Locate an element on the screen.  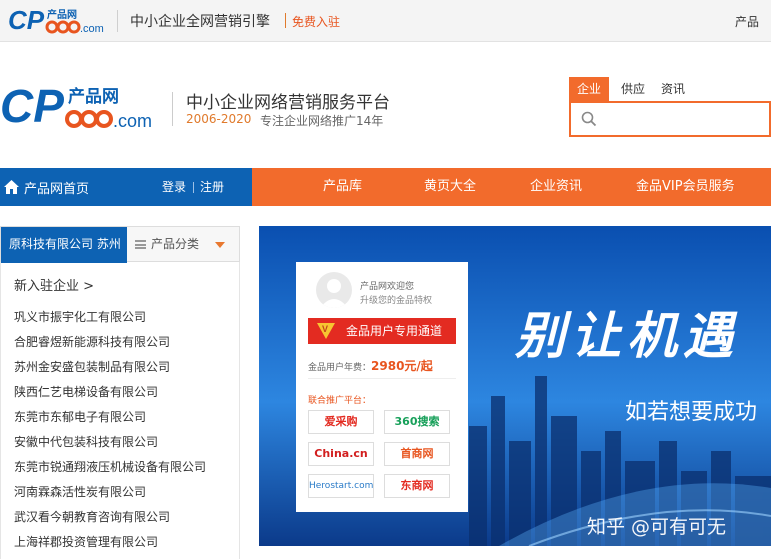
watermark: 知乎 @可有可无 is located at coordinates (657, 527).